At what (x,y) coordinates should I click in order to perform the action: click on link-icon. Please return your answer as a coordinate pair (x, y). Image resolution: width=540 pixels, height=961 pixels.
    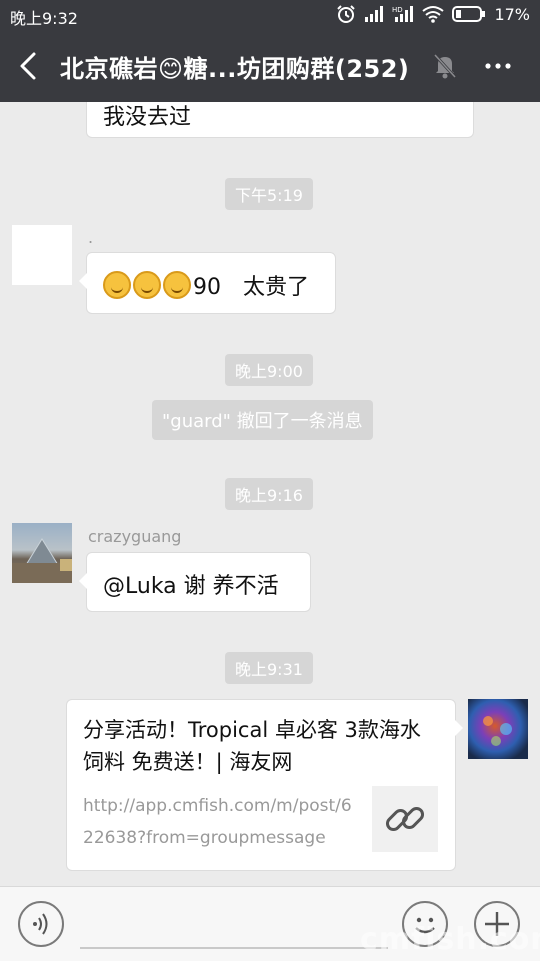
    Looking at the image, I should click on (405, 819).